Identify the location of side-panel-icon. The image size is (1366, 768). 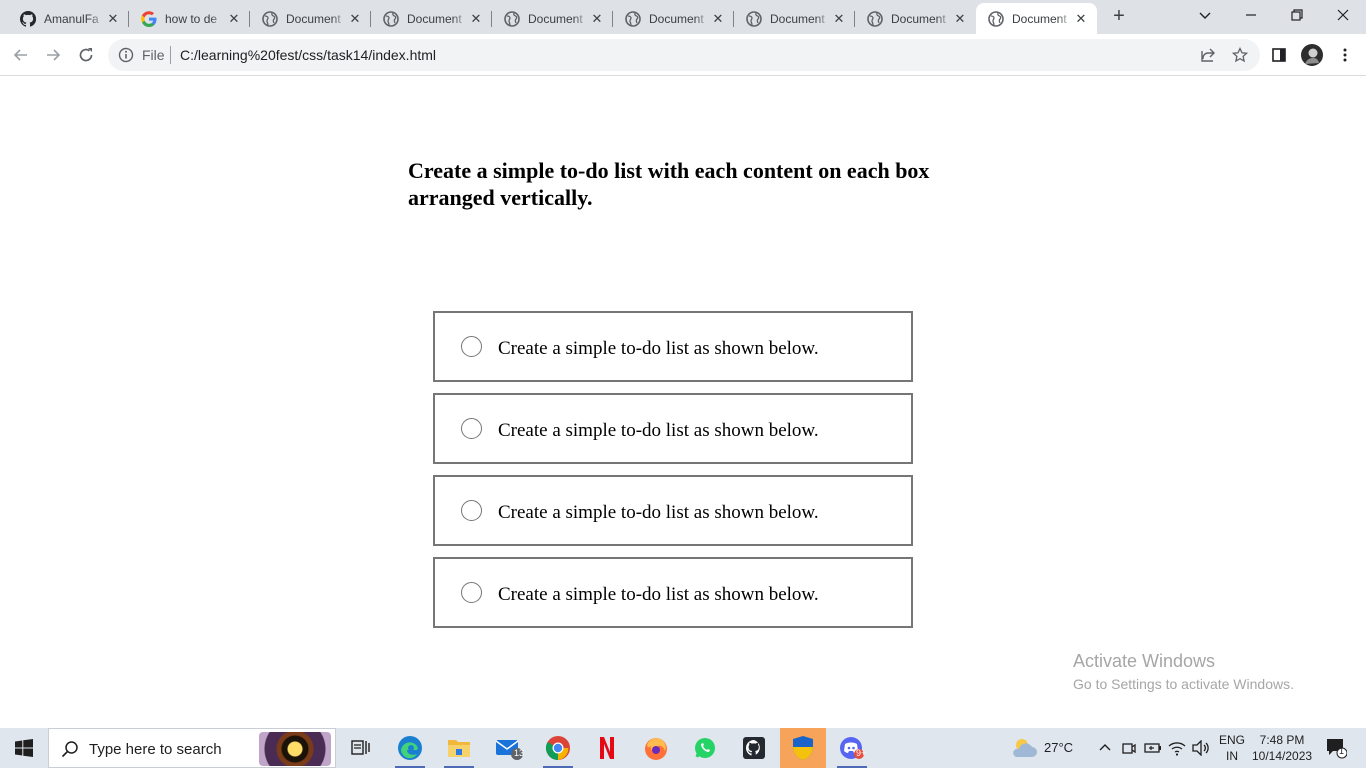
(1279, 55).